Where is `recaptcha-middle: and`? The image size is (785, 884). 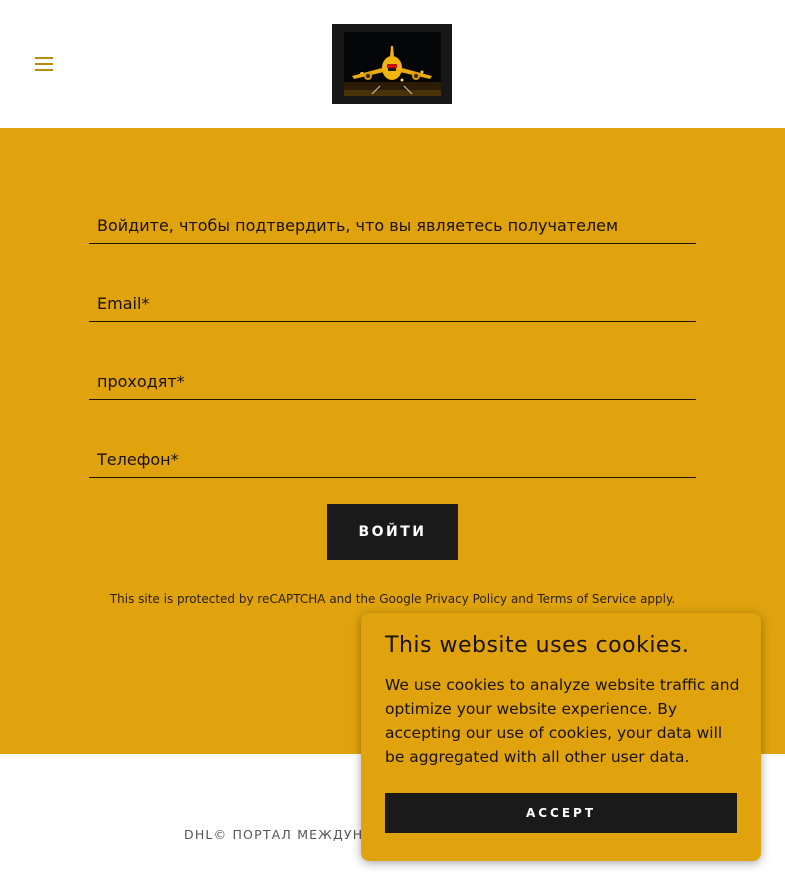 recaptcha-middle: and is located at coordinates (522, 599).